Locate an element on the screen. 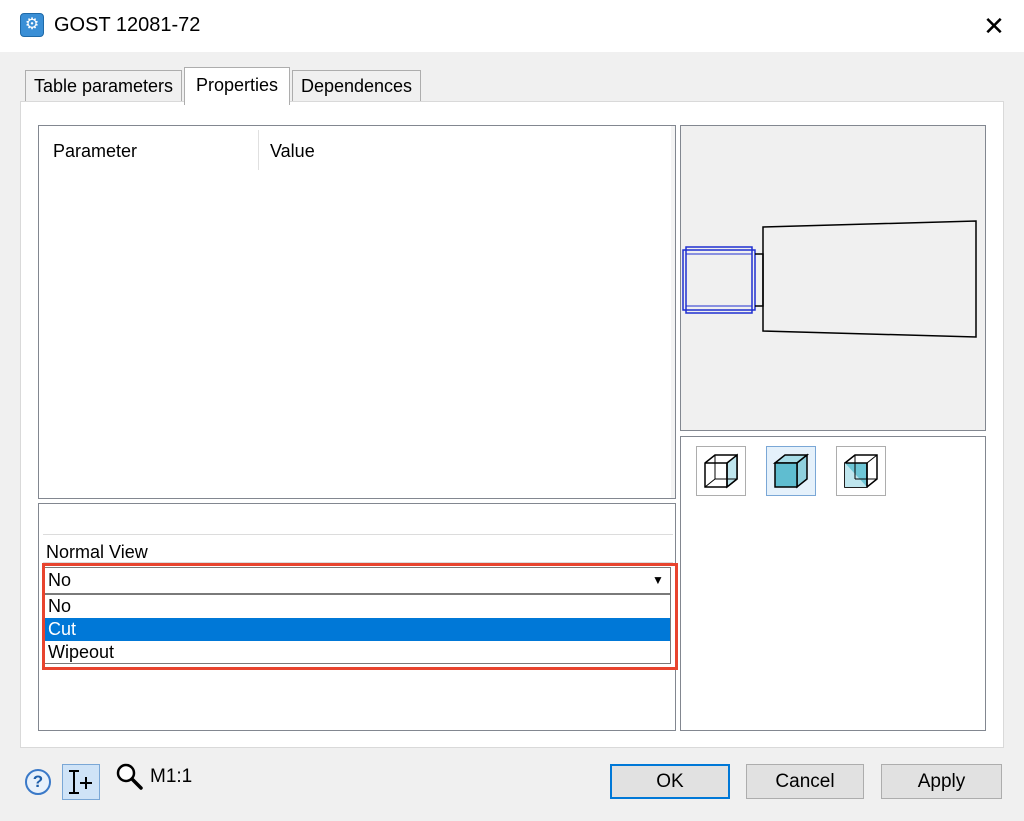  normal-view-combobox: No ▼ is located at coordinates (357, 580).